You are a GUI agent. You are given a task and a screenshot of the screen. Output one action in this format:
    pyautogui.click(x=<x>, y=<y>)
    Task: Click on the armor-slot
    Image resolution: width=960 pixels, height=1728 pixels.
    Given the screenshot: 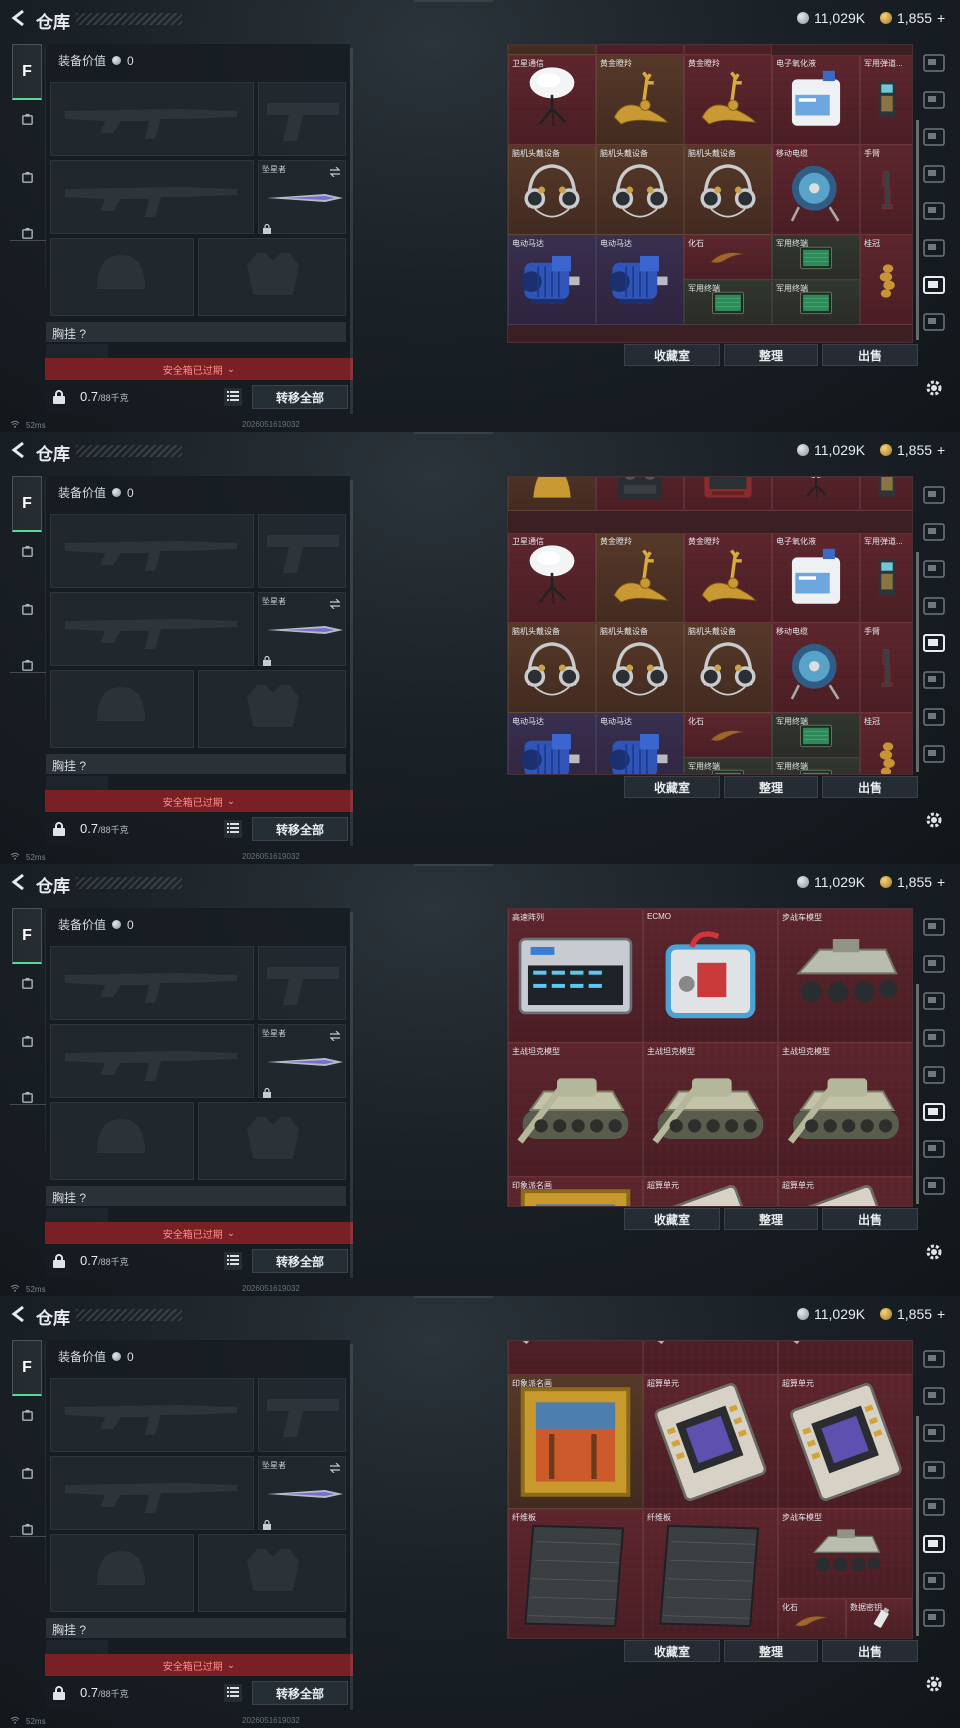 What is the action you would take?
    pyautogui.click(x=272, y=277)
    